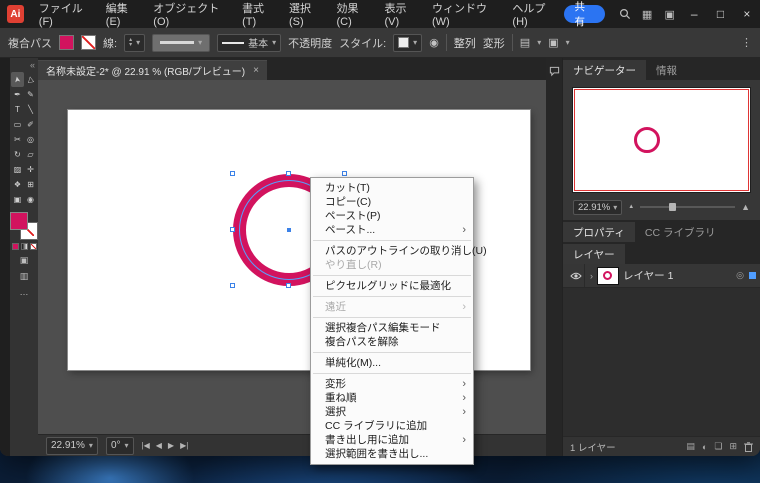 This screenshot has height=483, width=760. What do you see at coordinates (159, 445) in the screenshot?
I see `previous-artboard-icon: ◀` at bounding box center [159, 445].